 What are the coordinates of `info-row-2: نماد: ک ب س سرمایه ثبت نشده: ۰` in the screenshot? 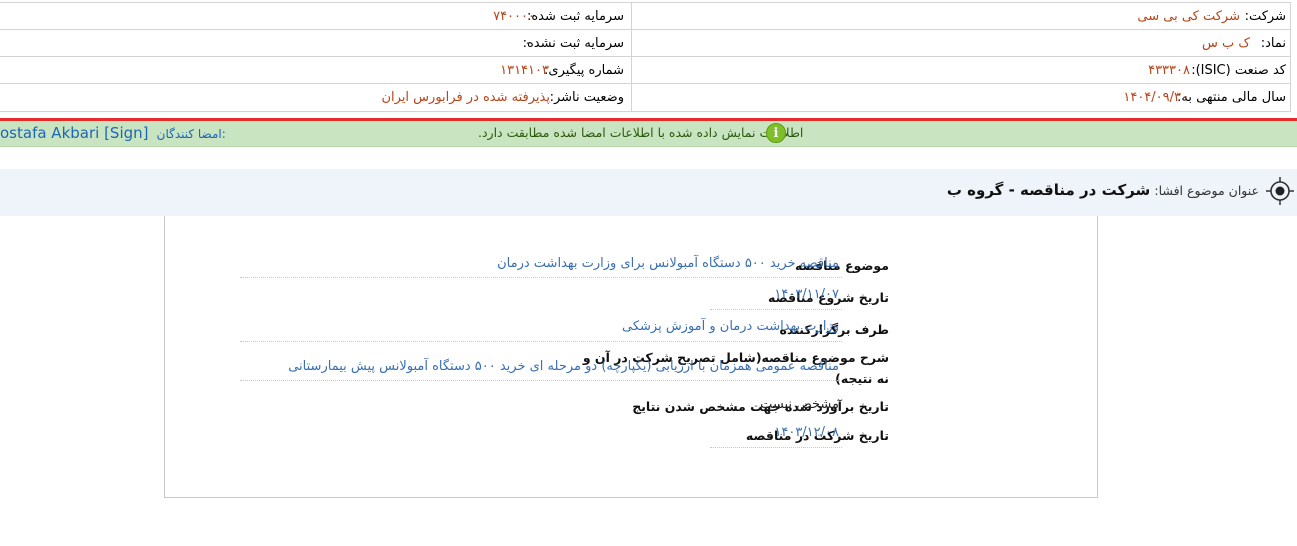 It's located at (645, 43).